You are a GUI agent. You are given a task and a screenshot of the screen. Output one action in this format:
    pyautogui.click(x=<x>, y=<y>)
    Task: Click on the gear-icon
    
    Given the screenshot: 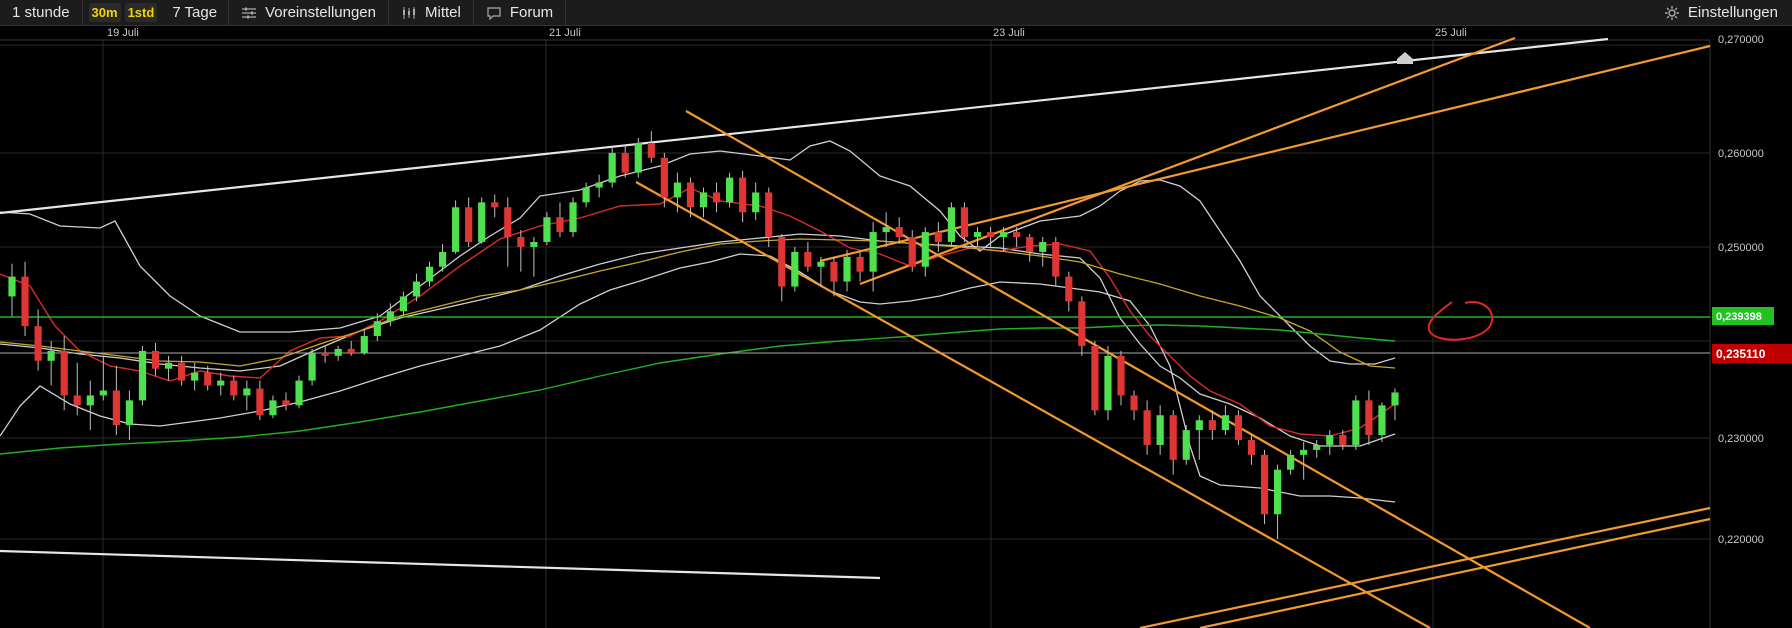 What is the action you would take?
    pyautogui.click(x=1672, y=13)
    